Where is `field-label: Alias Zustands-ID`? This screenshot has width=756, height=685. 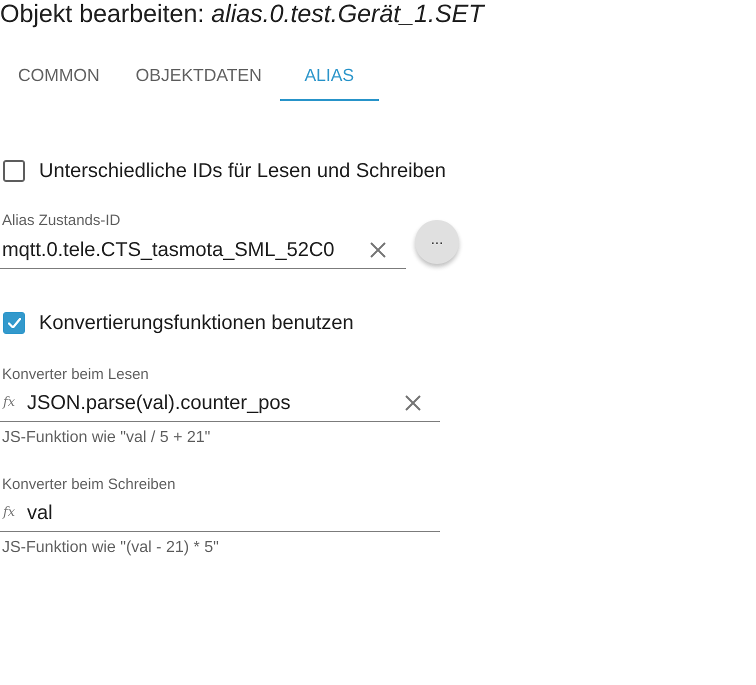
field-label: Alias Zustands-ID is located at coordinates (61, 221).